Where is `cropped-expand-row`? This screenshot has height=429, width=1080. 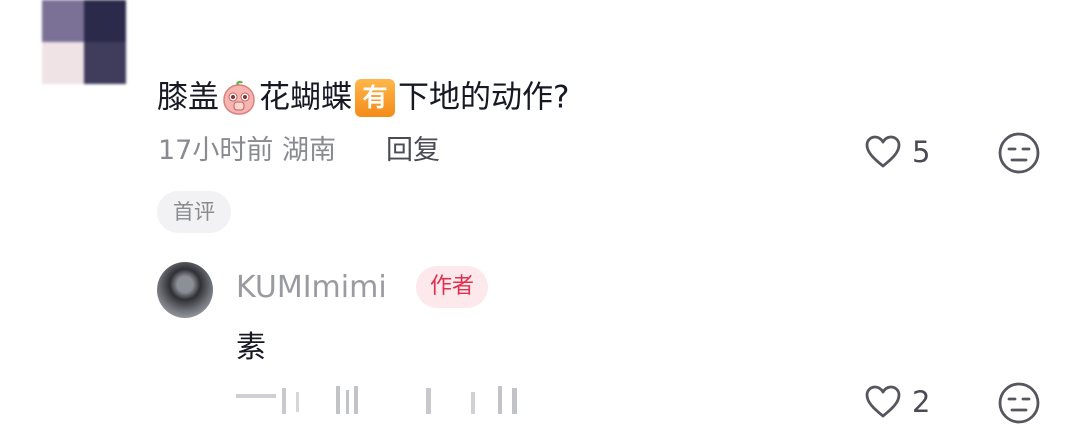
cropped-expand-row is located at coordinates (376, 400).